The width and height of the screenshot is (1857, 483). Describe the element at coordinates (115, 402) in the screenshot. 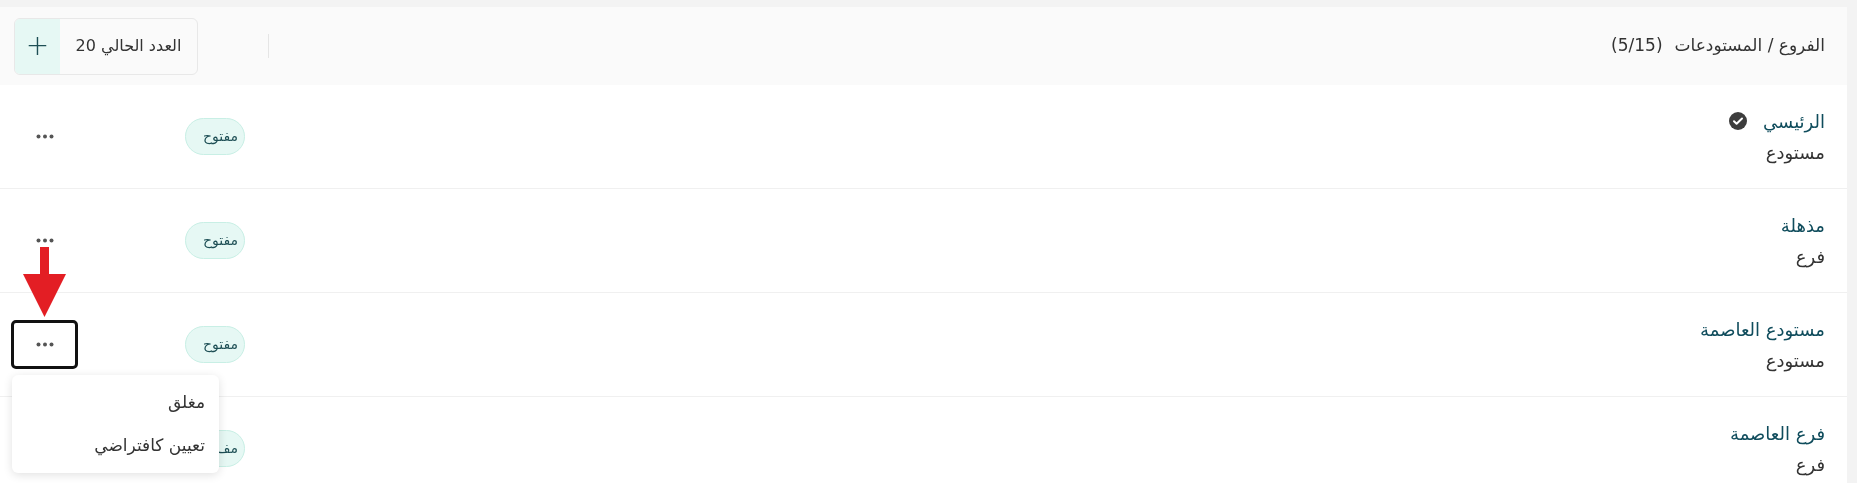

I see `menu-item: مغلق` at that location.